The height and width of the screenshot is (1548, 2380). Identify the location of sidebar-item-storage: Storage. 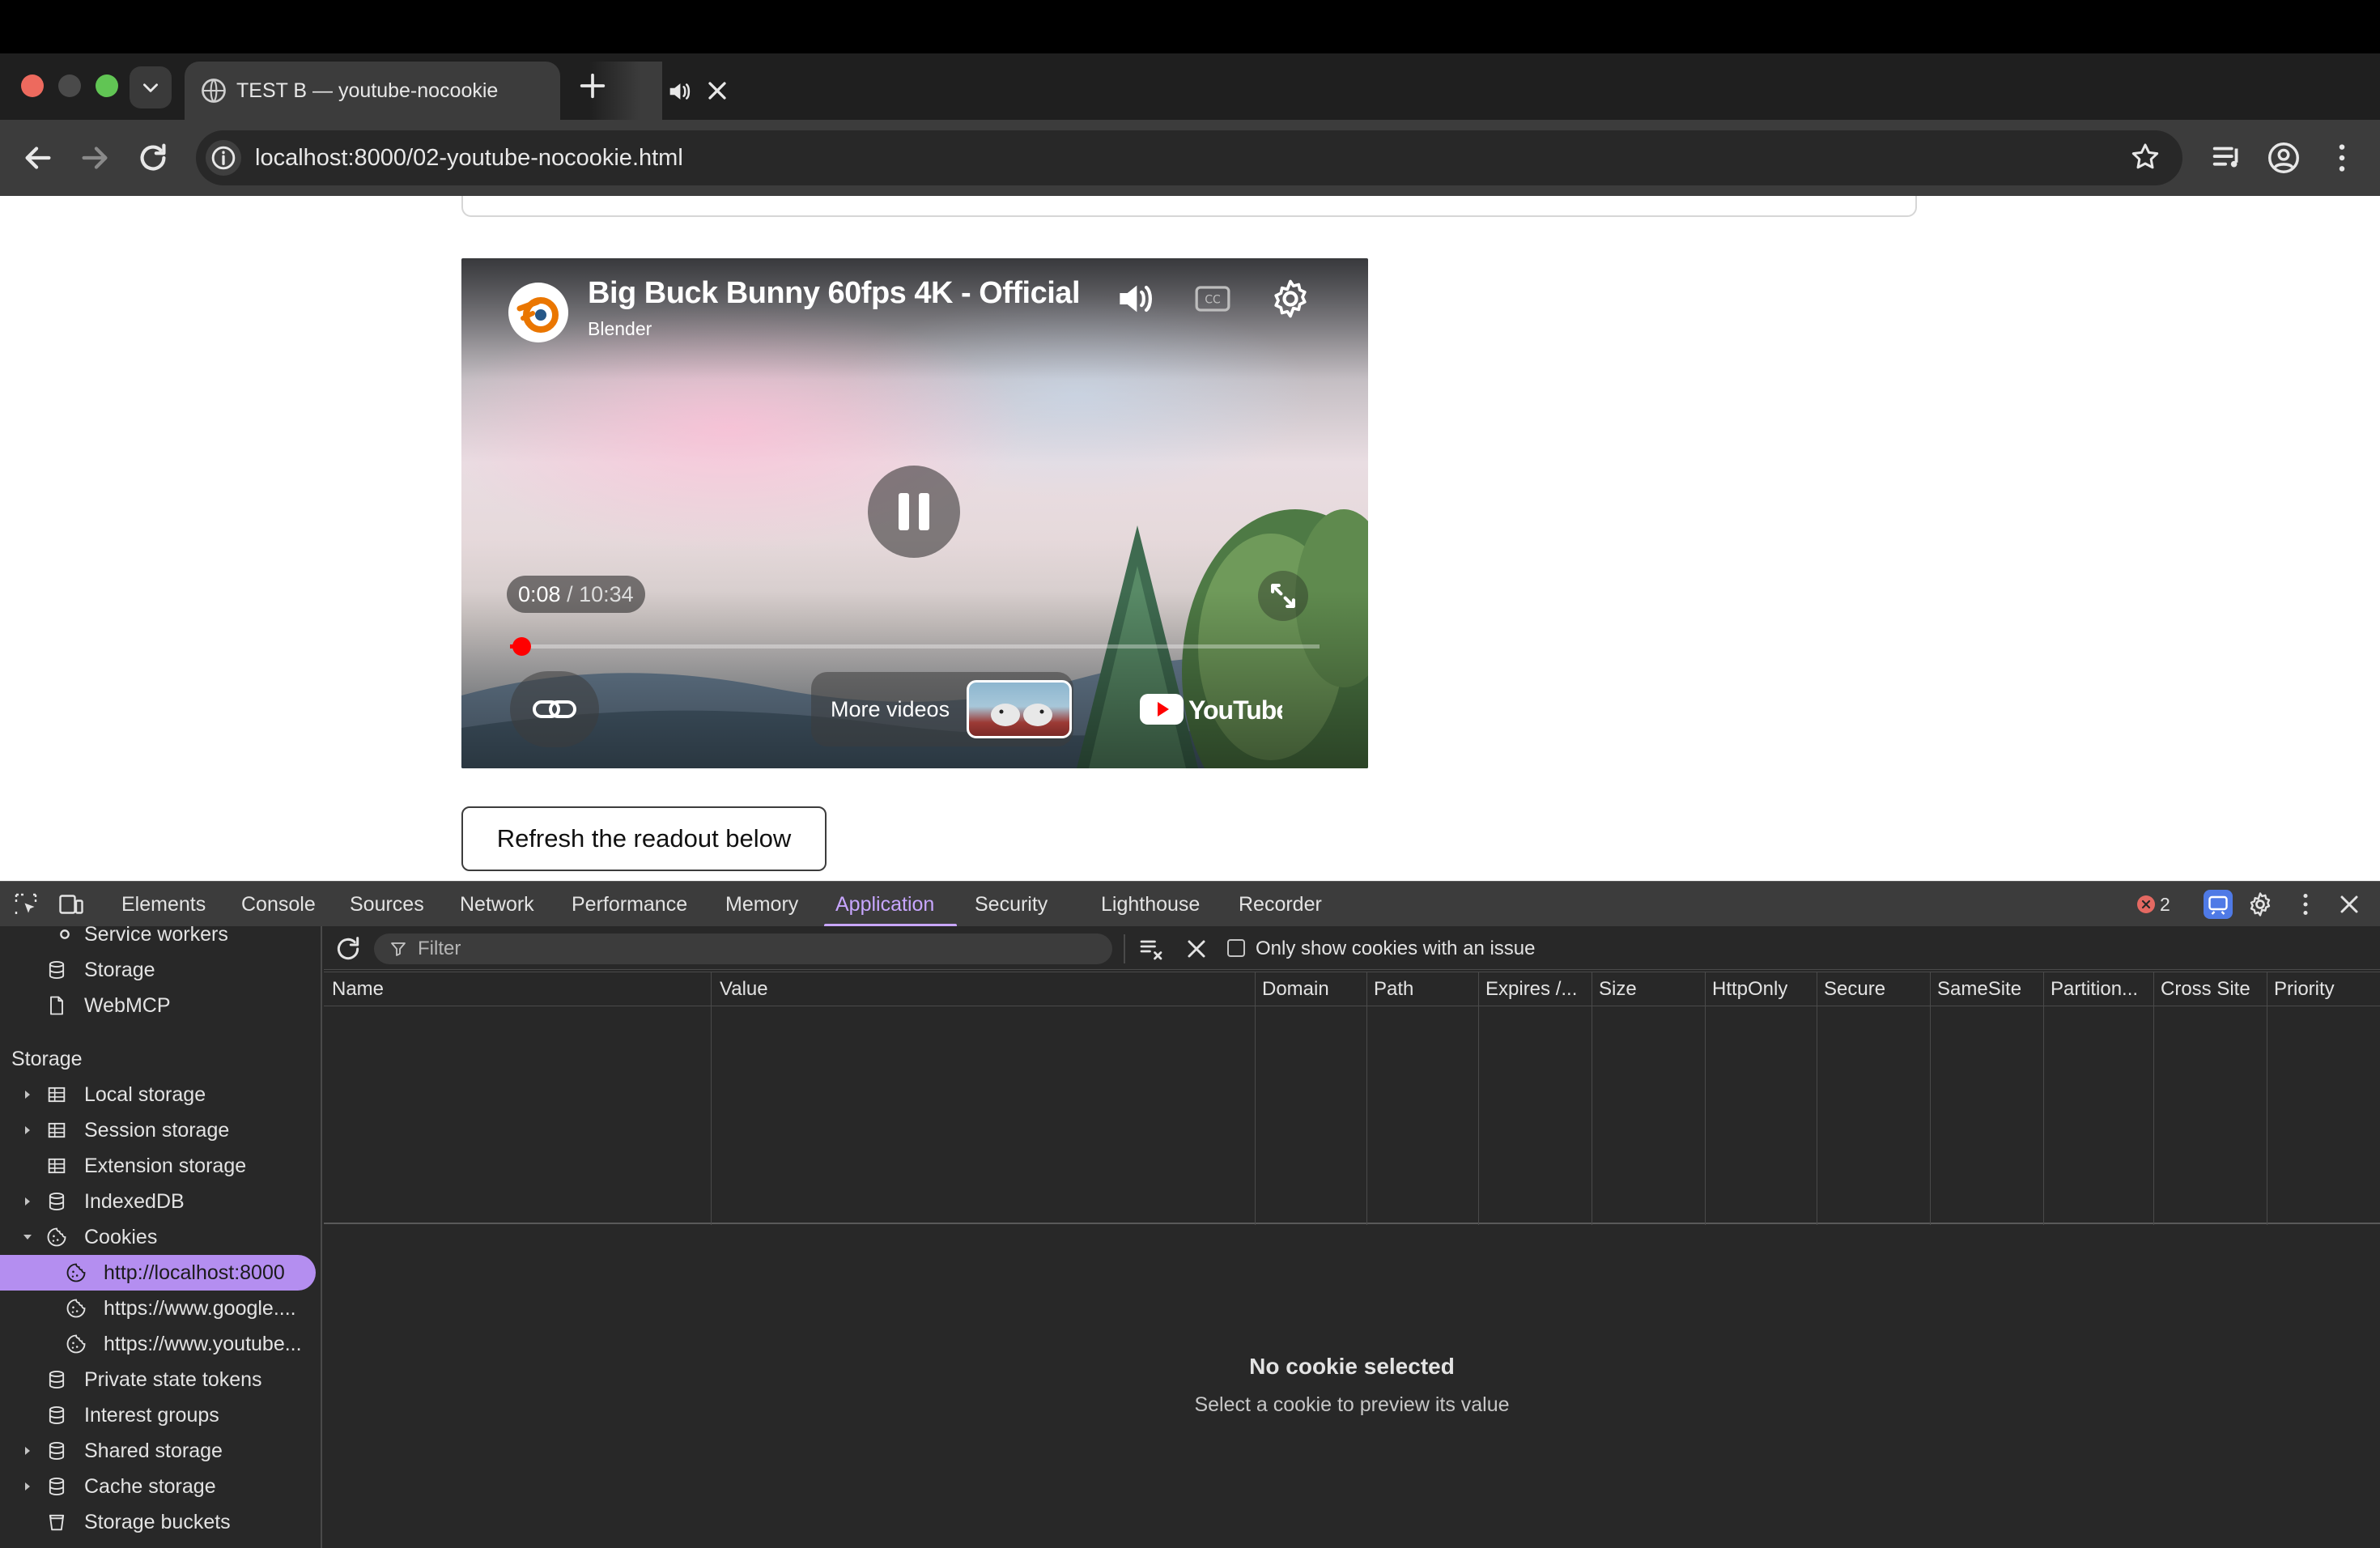
(161, 970).